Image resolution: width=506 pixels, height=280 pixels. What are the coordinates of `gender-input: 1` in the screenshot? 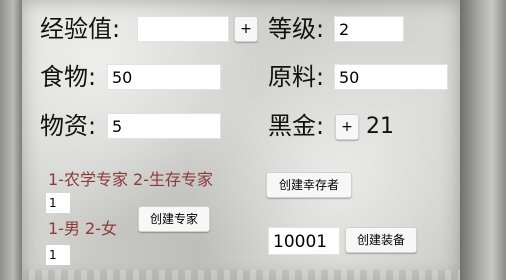 It's located at (58, 255).